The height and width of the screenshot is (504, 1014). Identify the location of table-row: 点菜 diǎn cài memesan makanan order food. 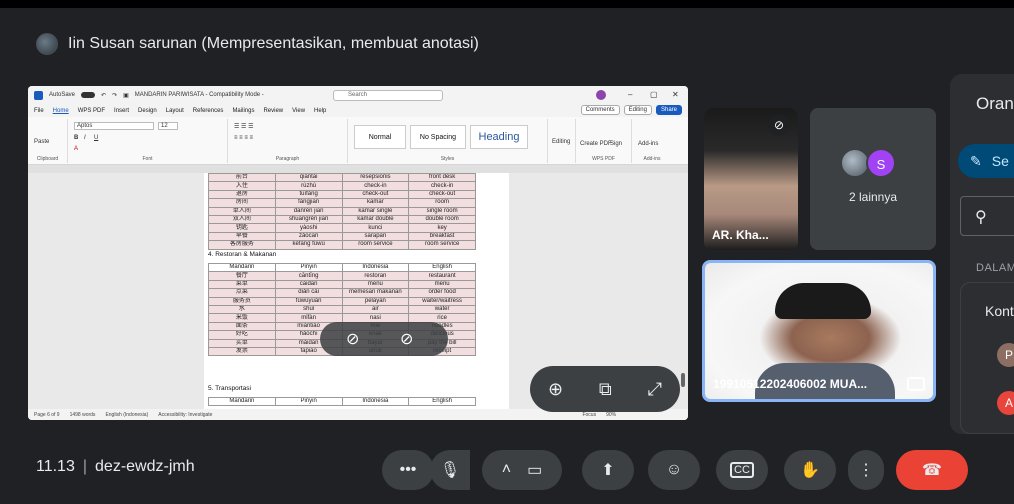
(342, 293).